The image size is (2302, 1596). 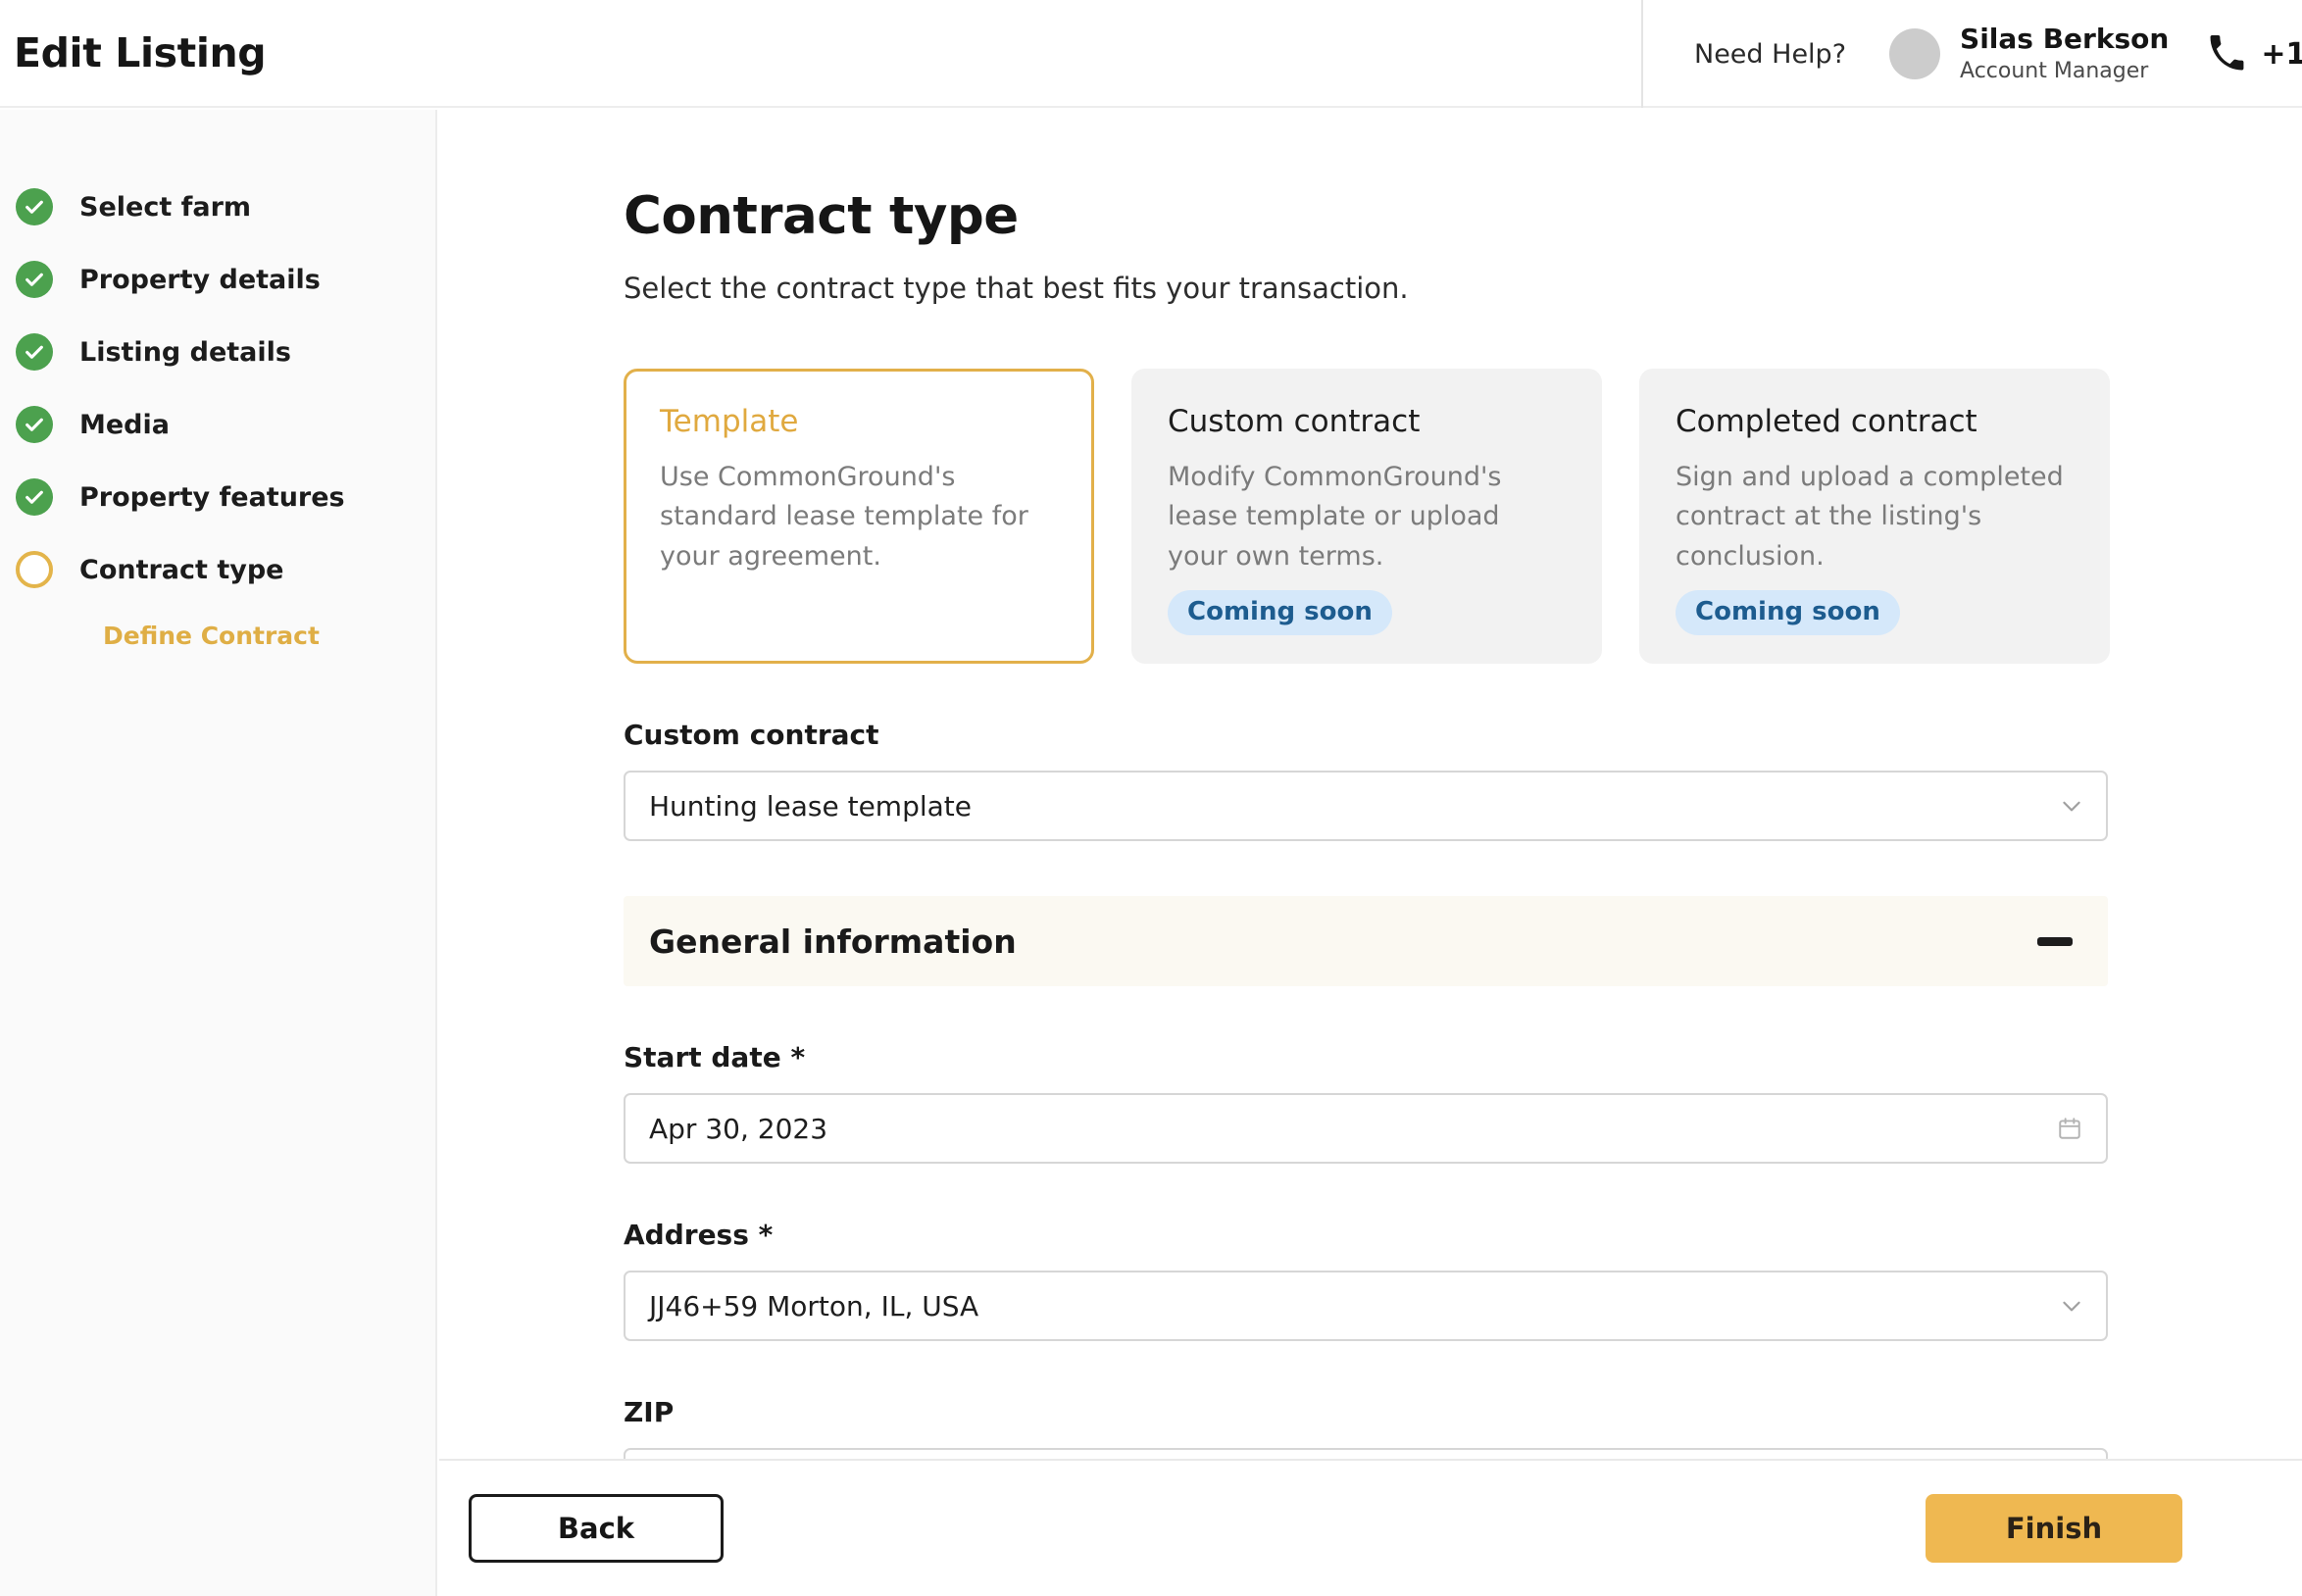 I want to click on card-title: Template, so click(x=729, y=421).